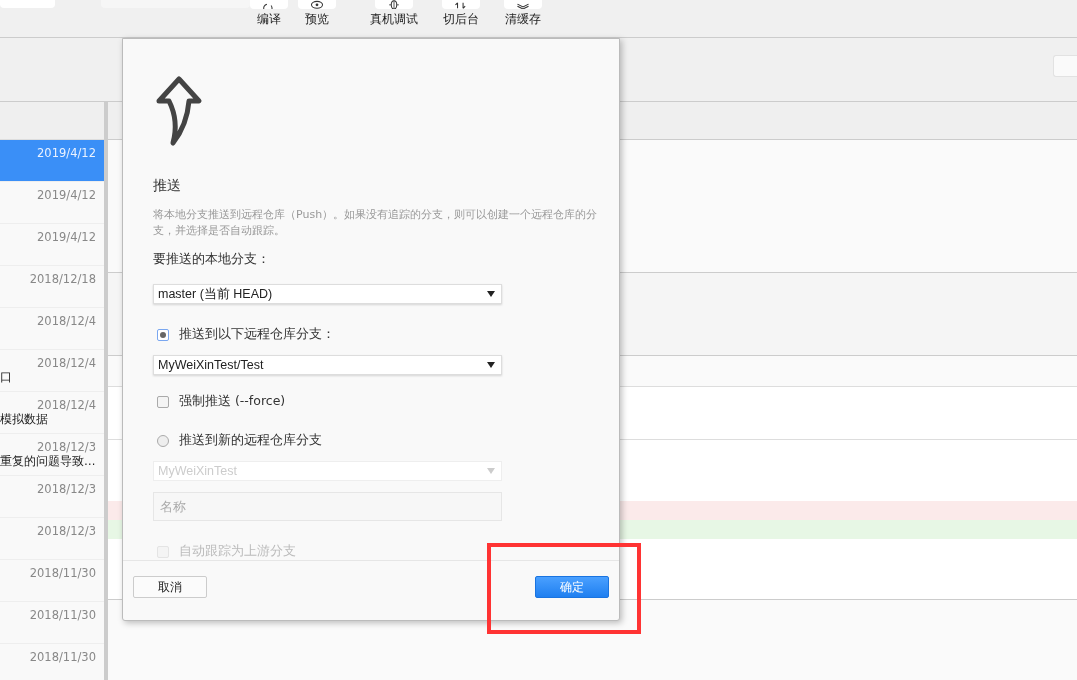  Describe the element at coordinates (1065, 65) in the screenshot. I see `side-button` at that location.